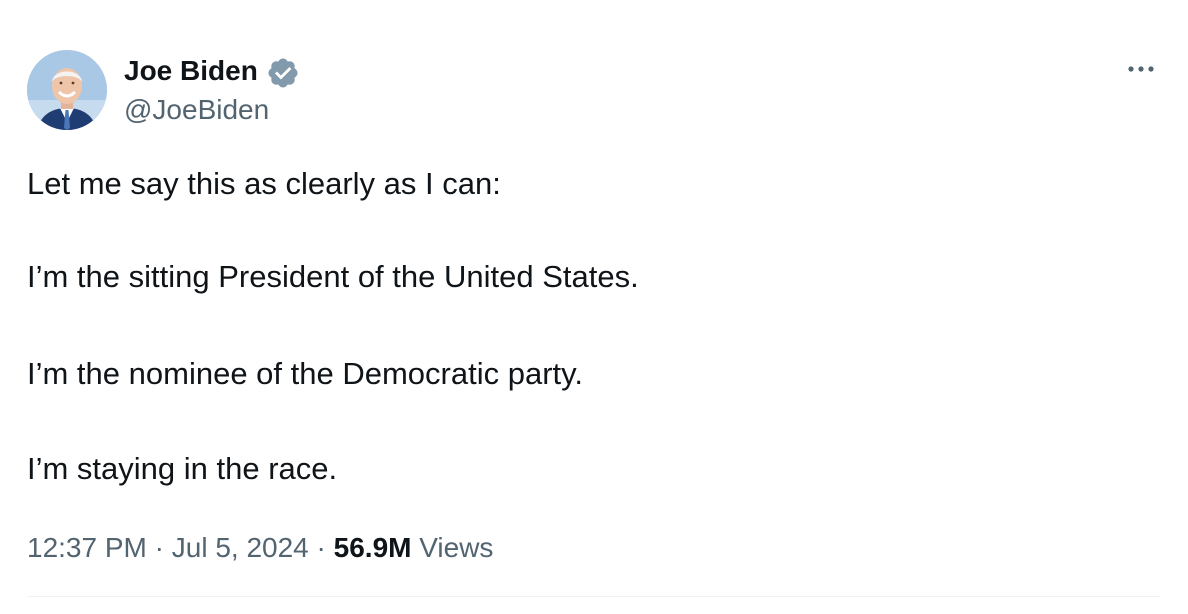  I want to click on divider, so click(593, 596).